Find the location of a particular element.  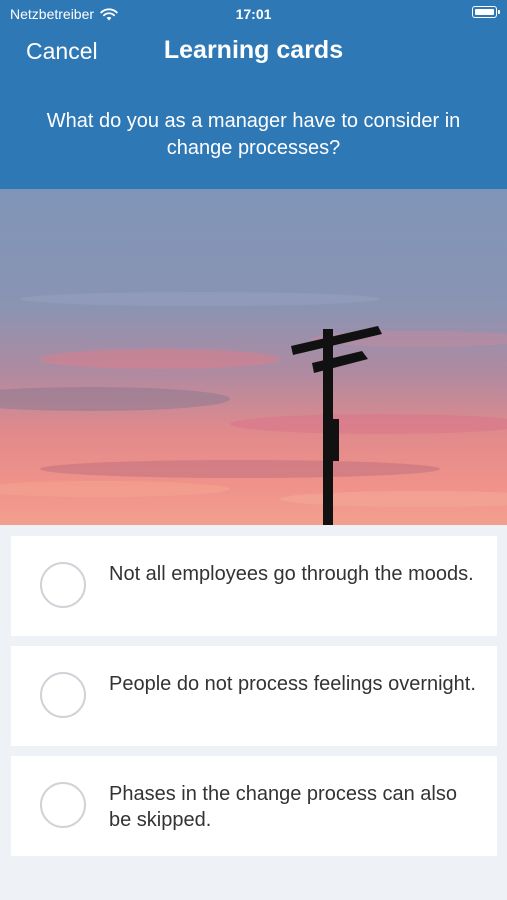

status-bar: Netzbetreiber 17:01 is located at coordinates (253, 14).